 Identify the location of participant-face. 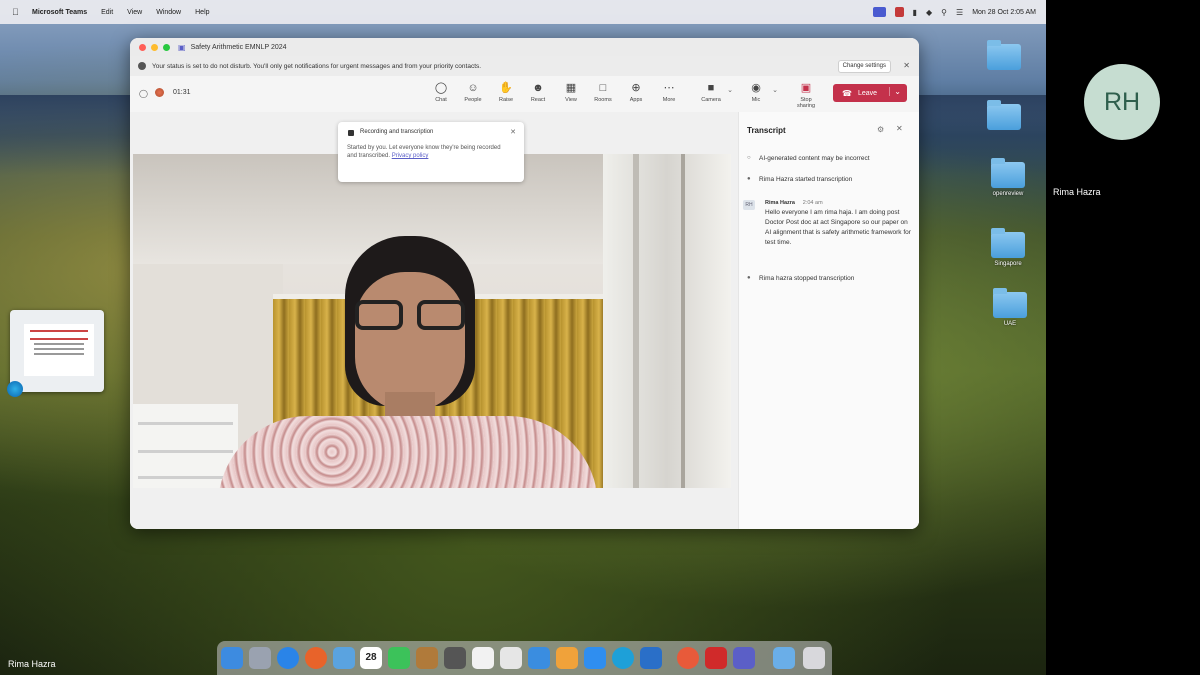
(410, 342).